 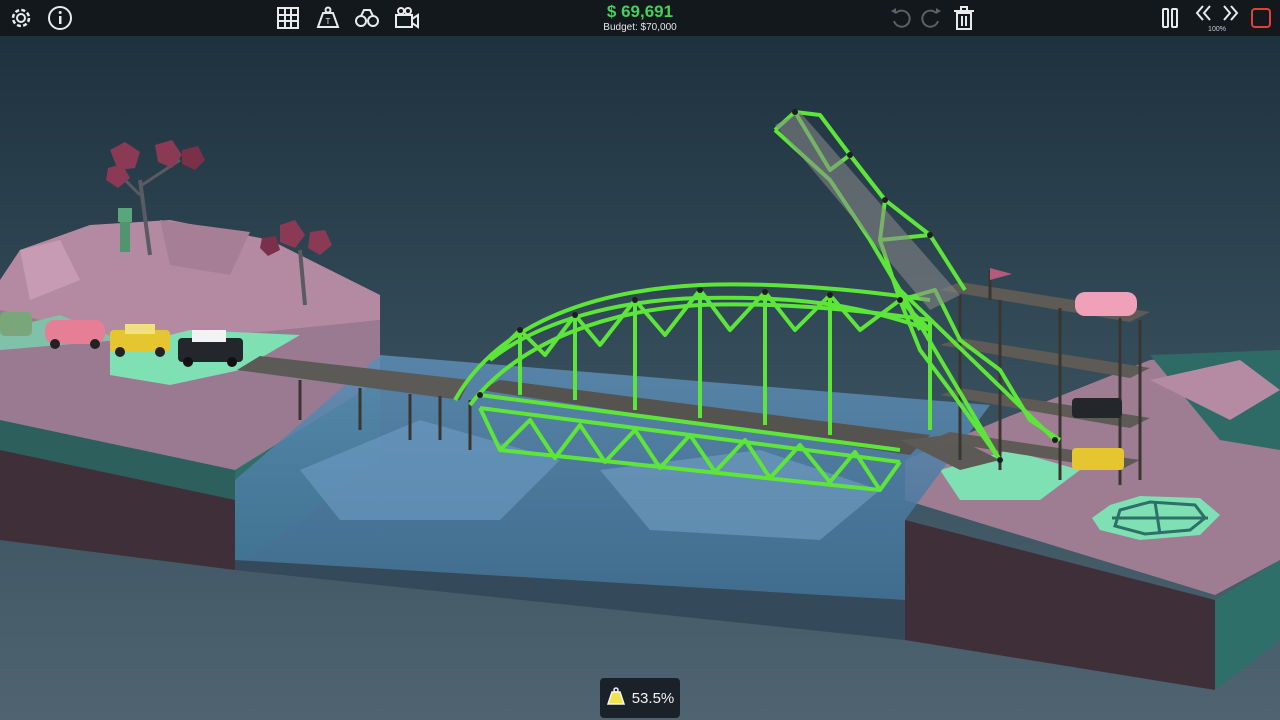 I want to click on camera-icon, so click(x=407, y=18).